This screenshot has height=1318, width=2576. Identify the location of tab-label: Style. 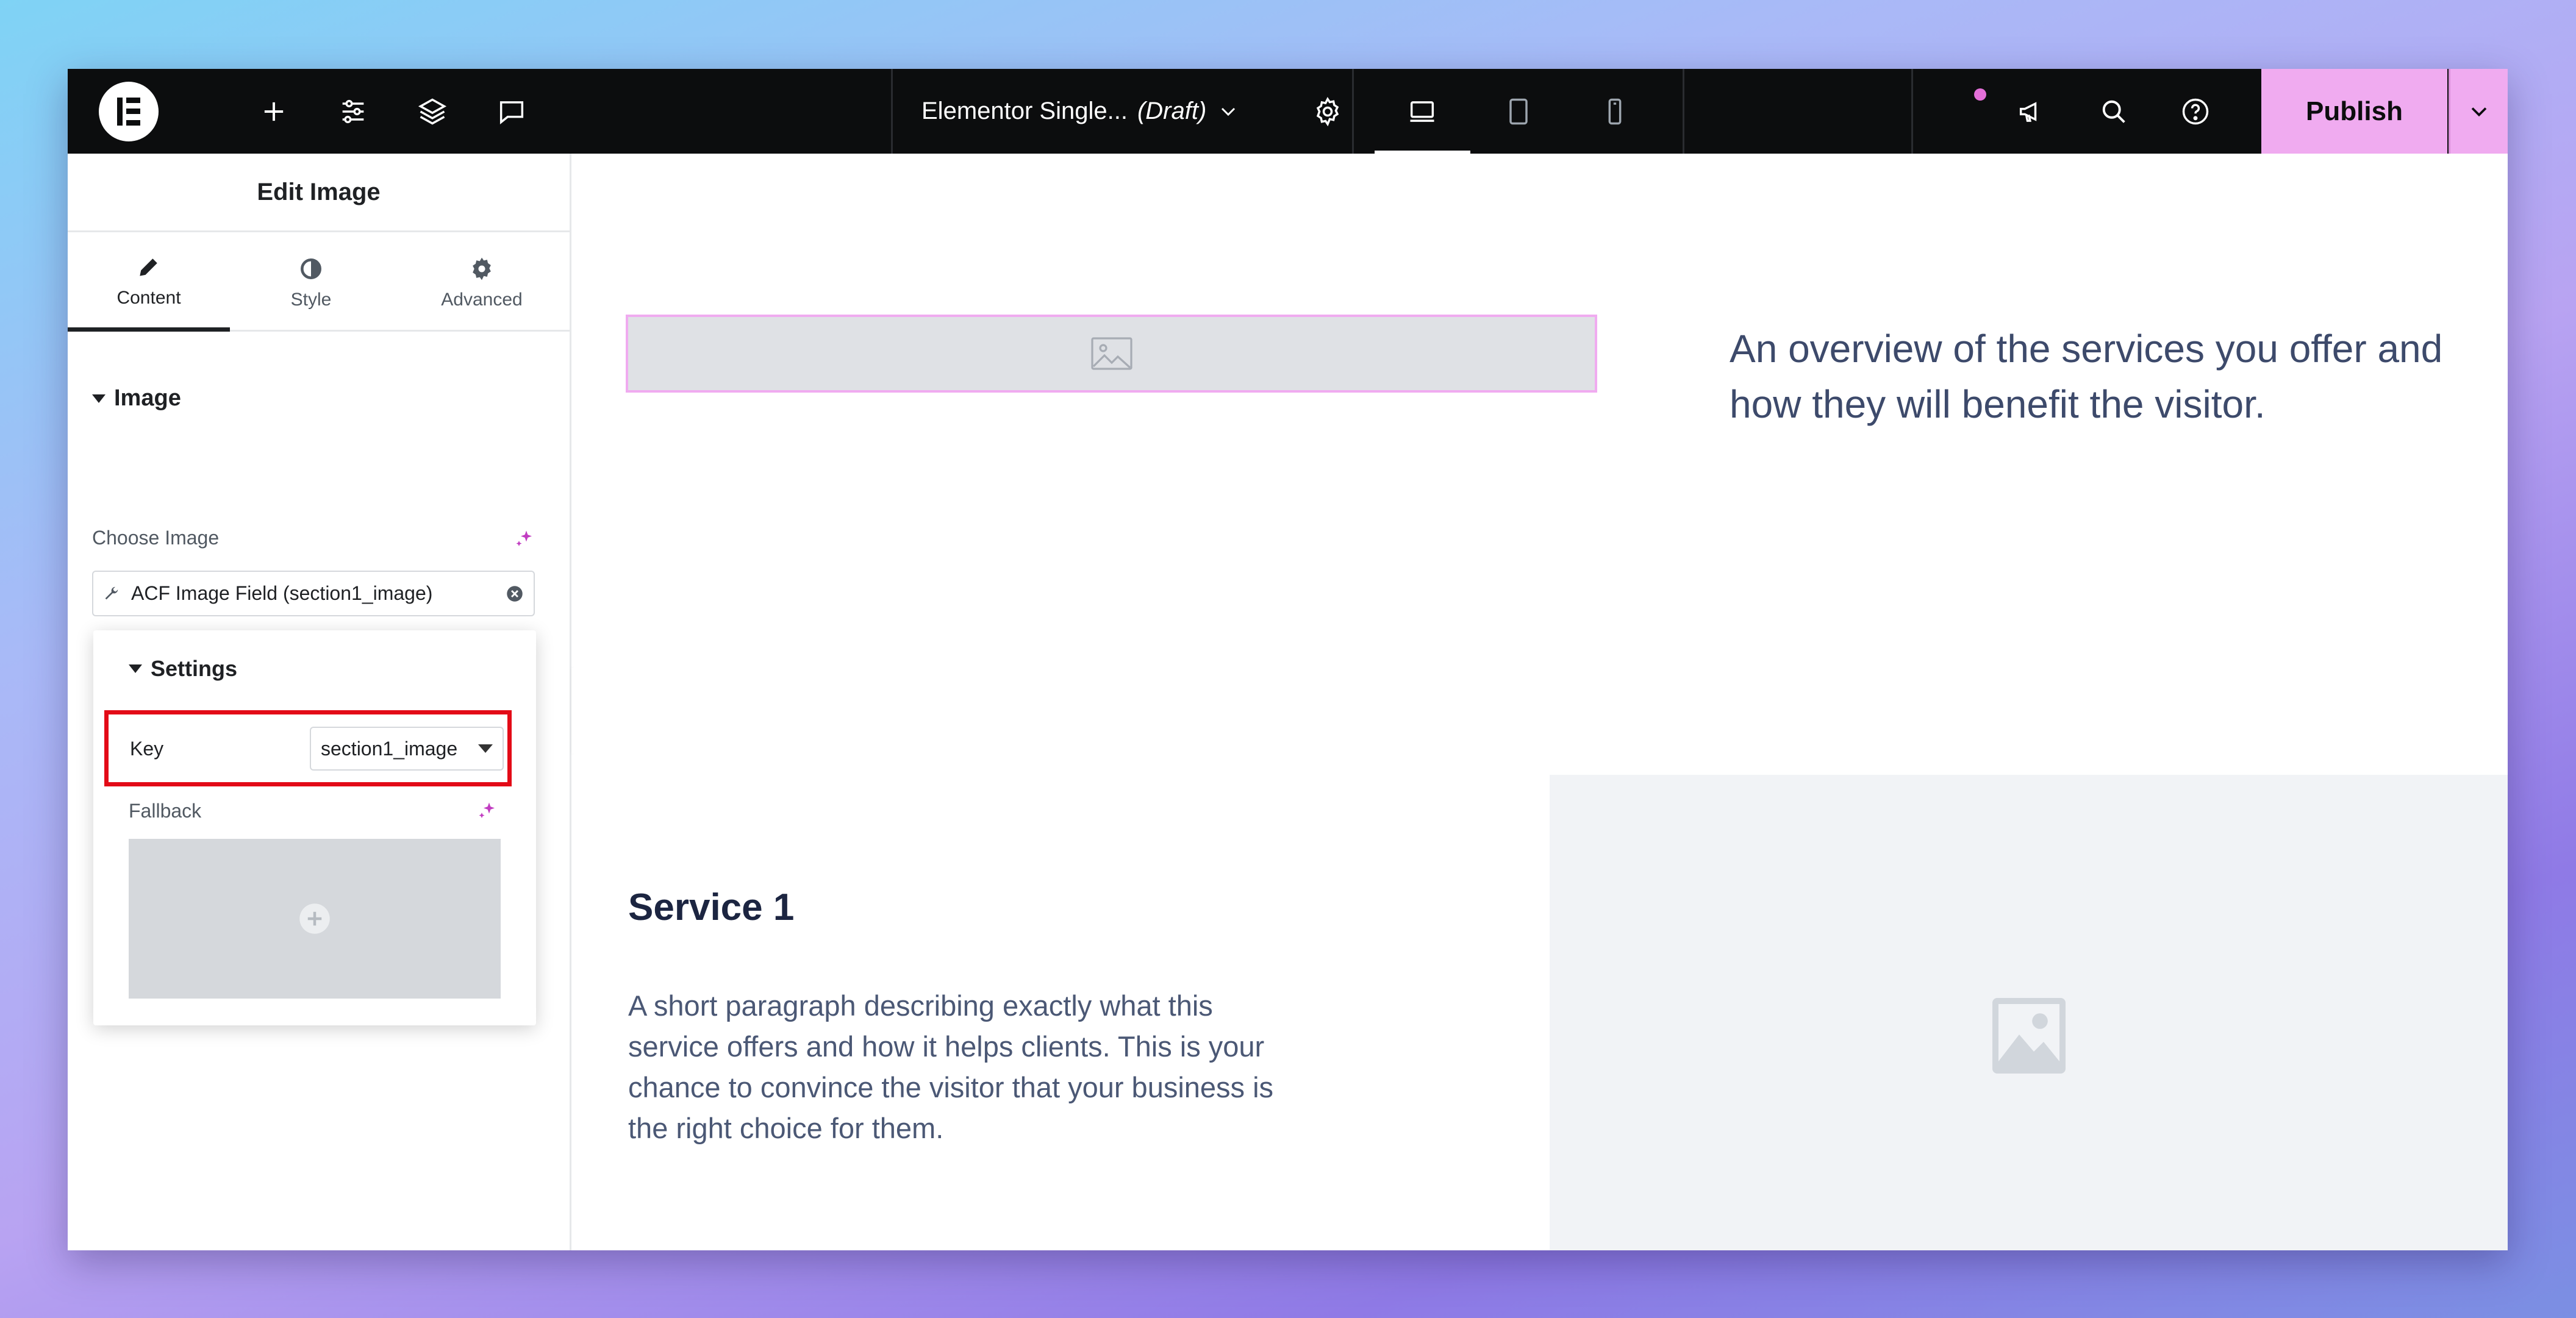
(311, 300).